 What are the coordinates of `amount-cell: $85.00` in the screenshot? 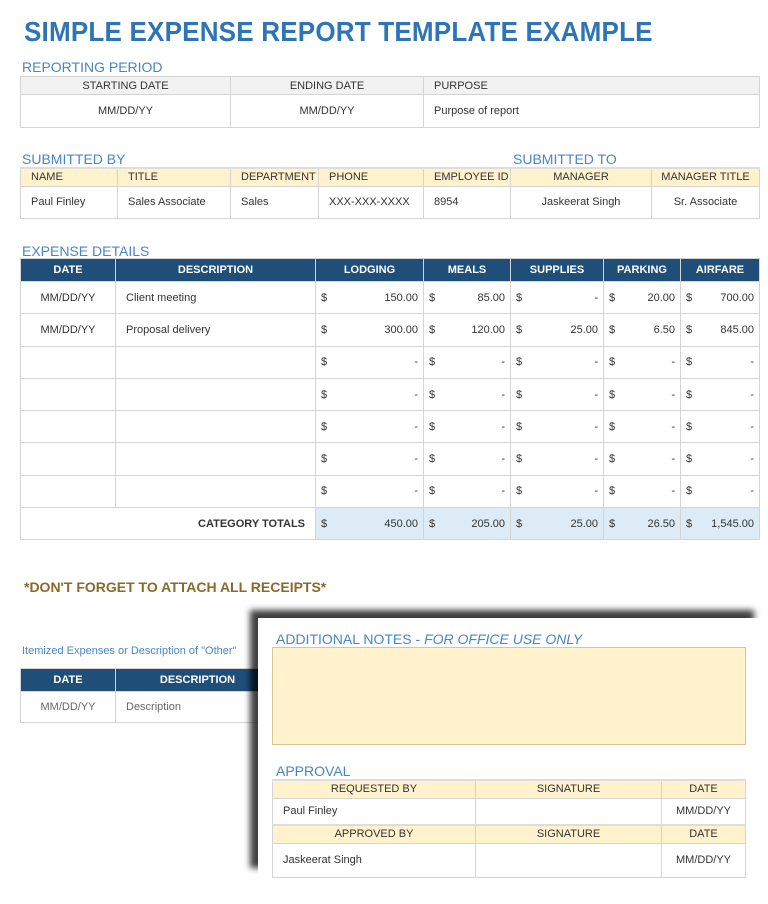 It's located at (467, 297).